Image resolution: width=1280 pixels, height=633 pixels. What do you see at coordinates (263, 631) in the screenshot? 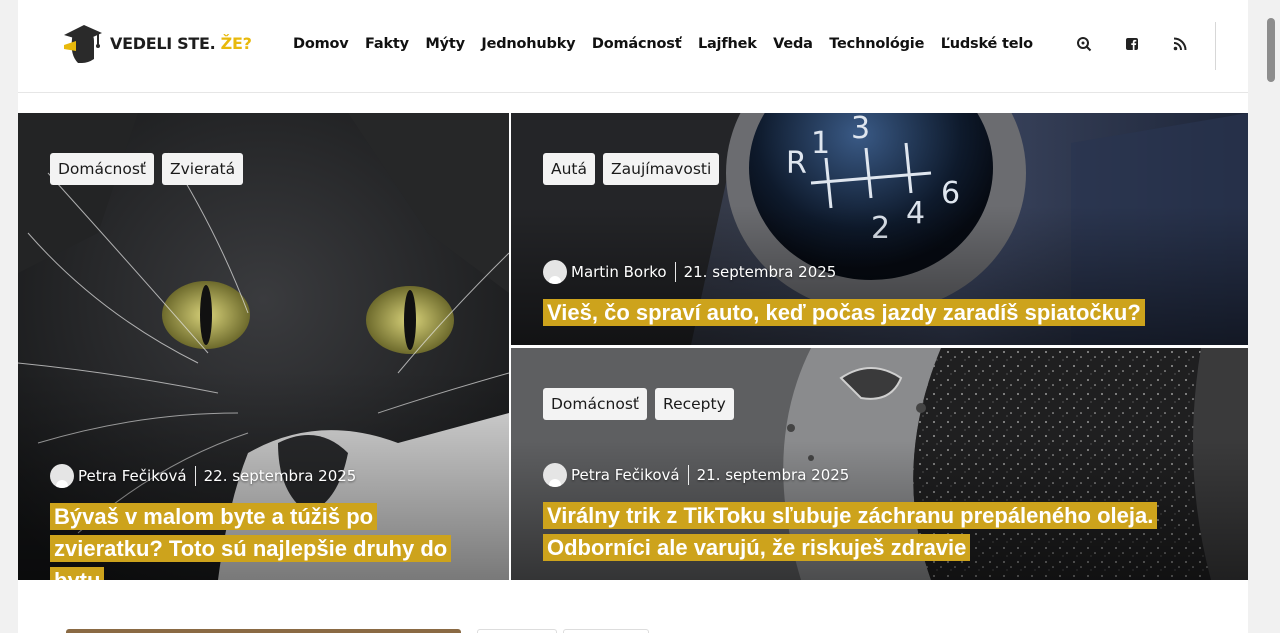
I see `next-article-image-peek` at bounding box center [263, 631].